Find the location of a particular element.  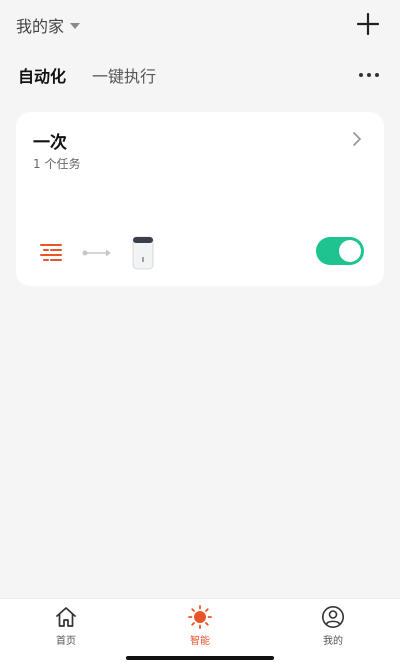

automation-title: 一次 is located at coordinates (50, 143).